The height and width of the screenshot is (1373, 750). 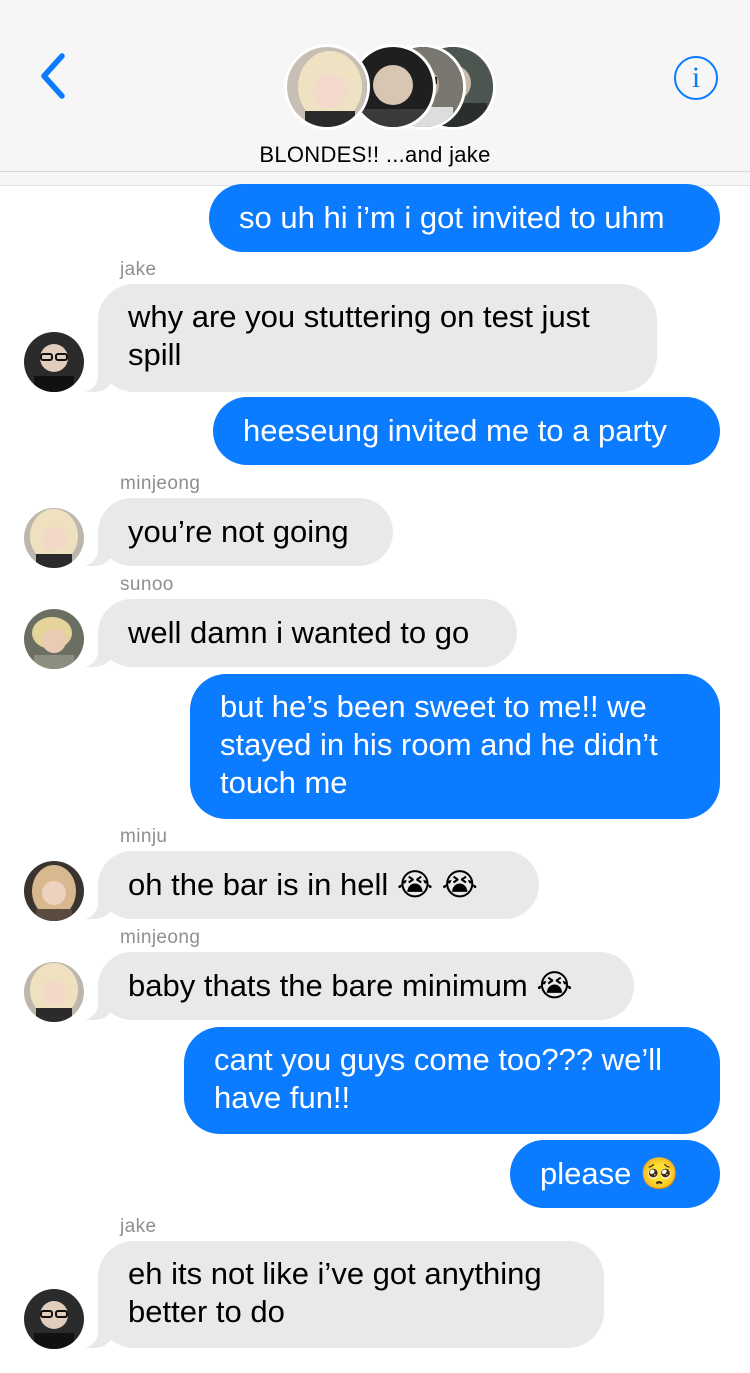 I want to click on back-button, so click(x=56, y=76).